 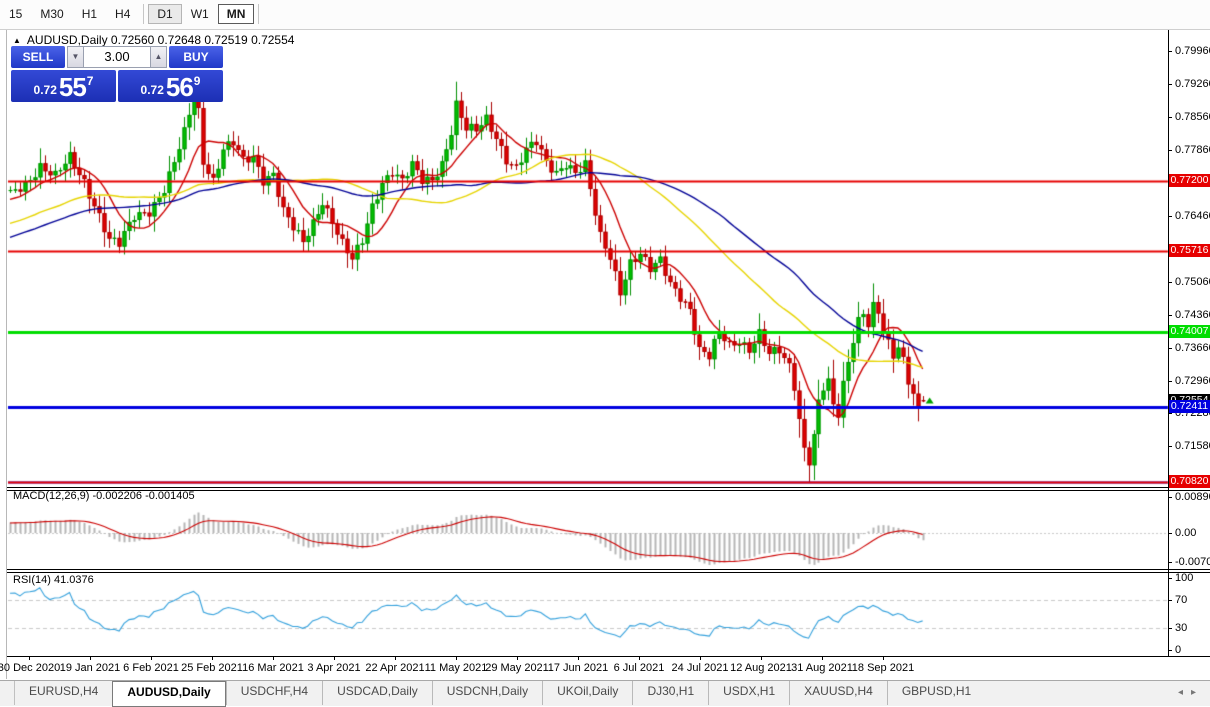 I want to click on chart-tab-usdx-h1: USDX,H1, so click(x=748, y=693).